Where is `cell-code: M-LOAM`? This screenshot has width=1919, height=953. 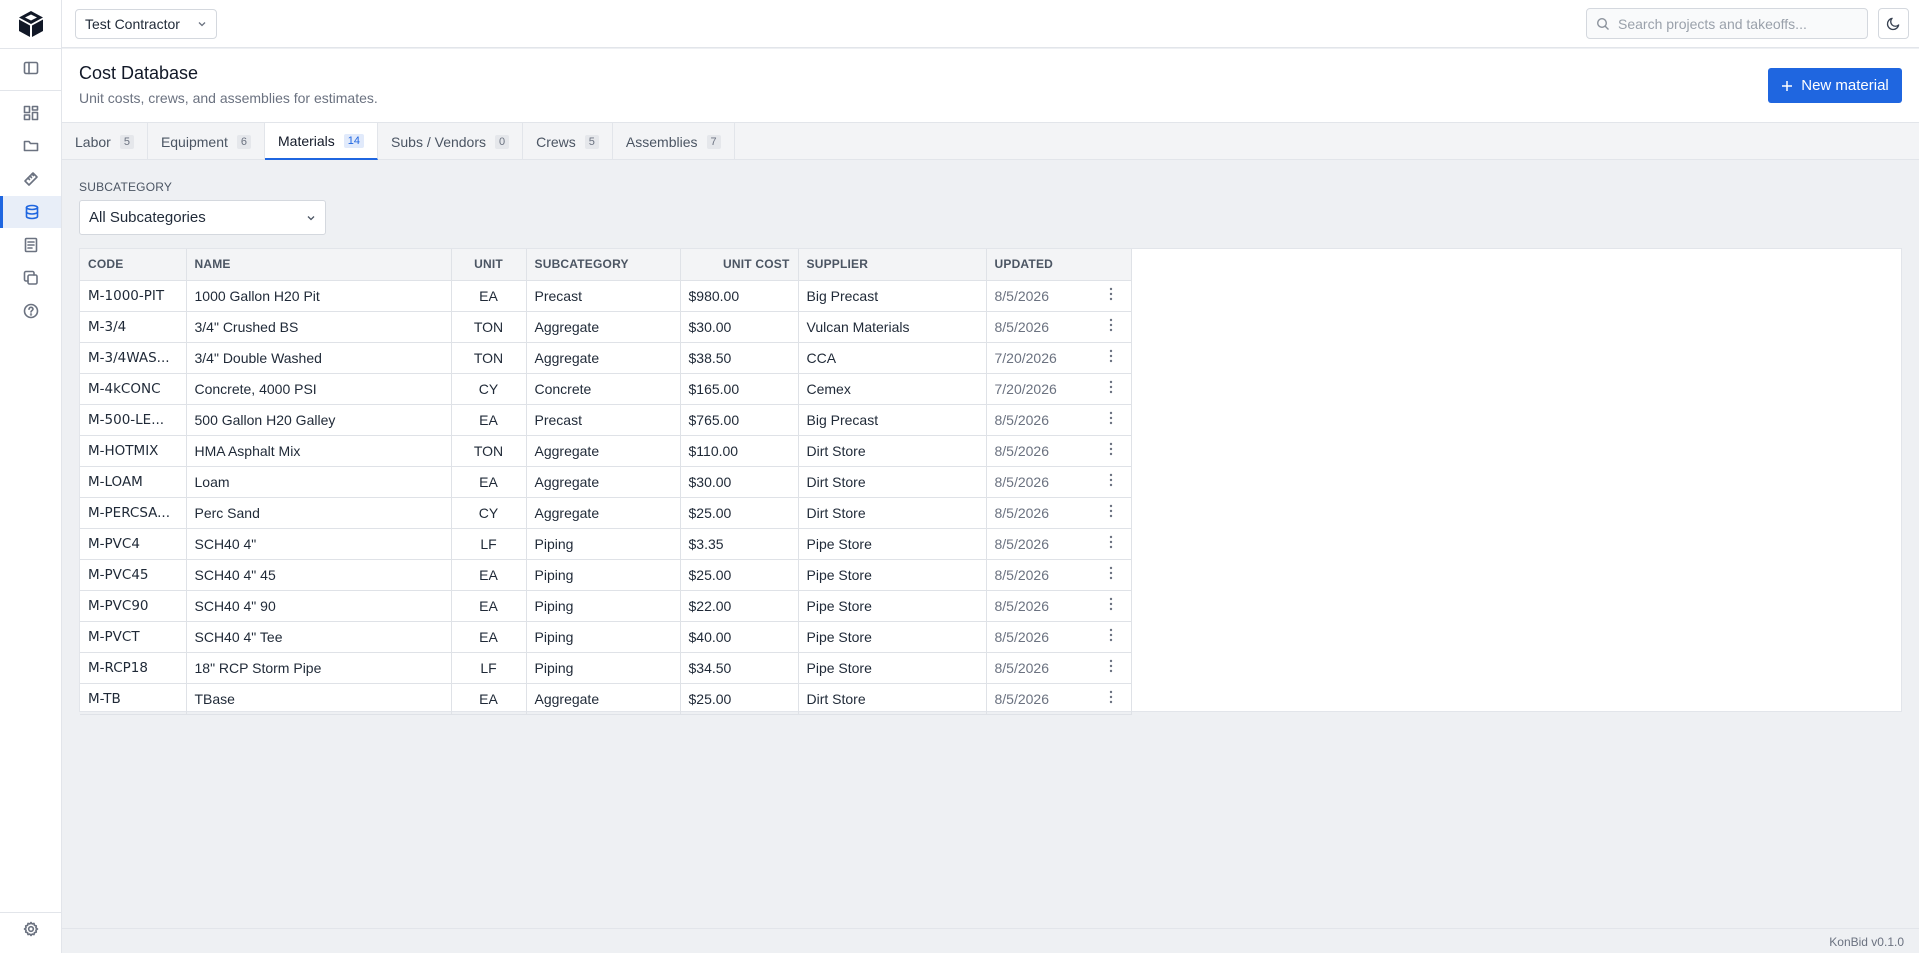
cell-code: M-LOAM is located at coordinates (133, 482).